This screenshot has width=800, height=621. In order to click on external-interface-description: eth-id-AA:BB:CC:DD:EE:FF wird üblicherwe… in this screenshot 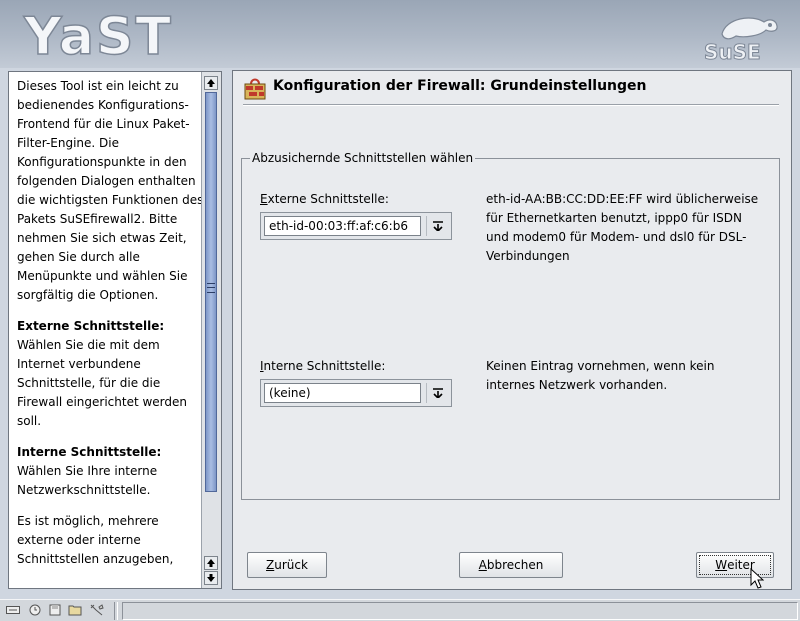, I will do `click(622, 227)`.